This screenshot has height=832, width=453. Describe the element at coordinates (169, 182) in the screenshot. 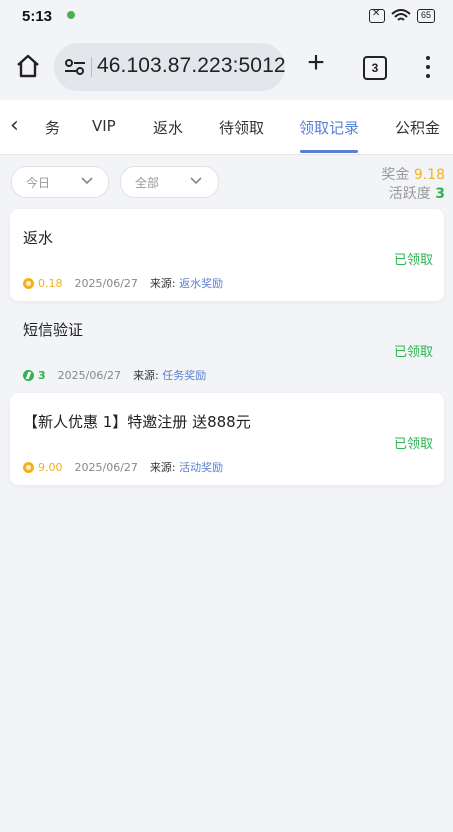

I see `type-filter-select: 全部` at that location.